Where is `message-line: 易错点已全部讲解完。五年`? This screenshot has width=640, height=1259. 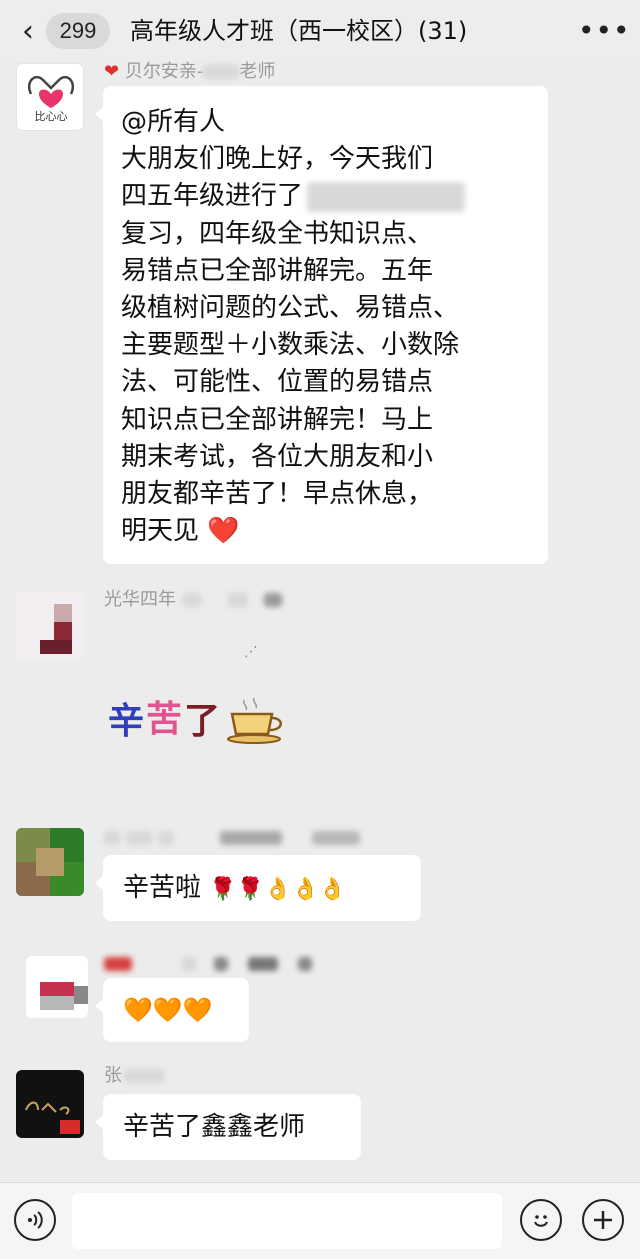 message-line: 易错点已全部讲解完。五年 is located at coordinates (277, 270).